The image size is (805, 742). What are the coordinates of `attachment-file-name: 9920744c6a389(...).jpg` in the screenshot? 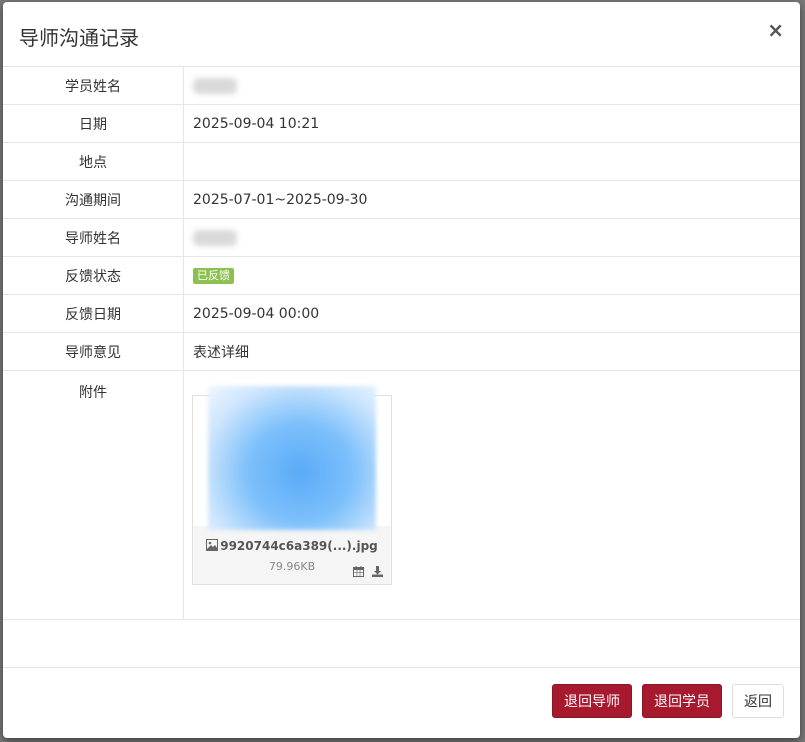 It's located at (299, 546).